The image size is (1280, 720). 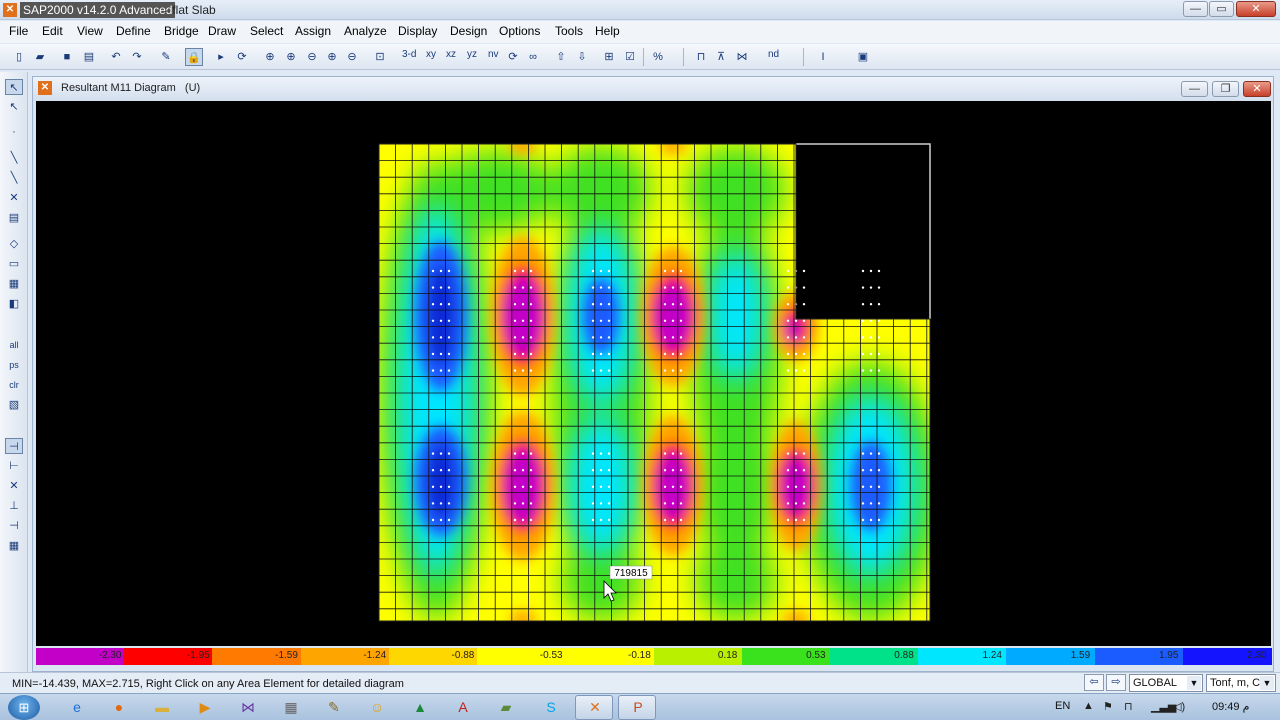 What do you see at coordinates (863, 57) in the screenshot?
I see `display-options-icon: ▣` at bounding box center [863, 57].